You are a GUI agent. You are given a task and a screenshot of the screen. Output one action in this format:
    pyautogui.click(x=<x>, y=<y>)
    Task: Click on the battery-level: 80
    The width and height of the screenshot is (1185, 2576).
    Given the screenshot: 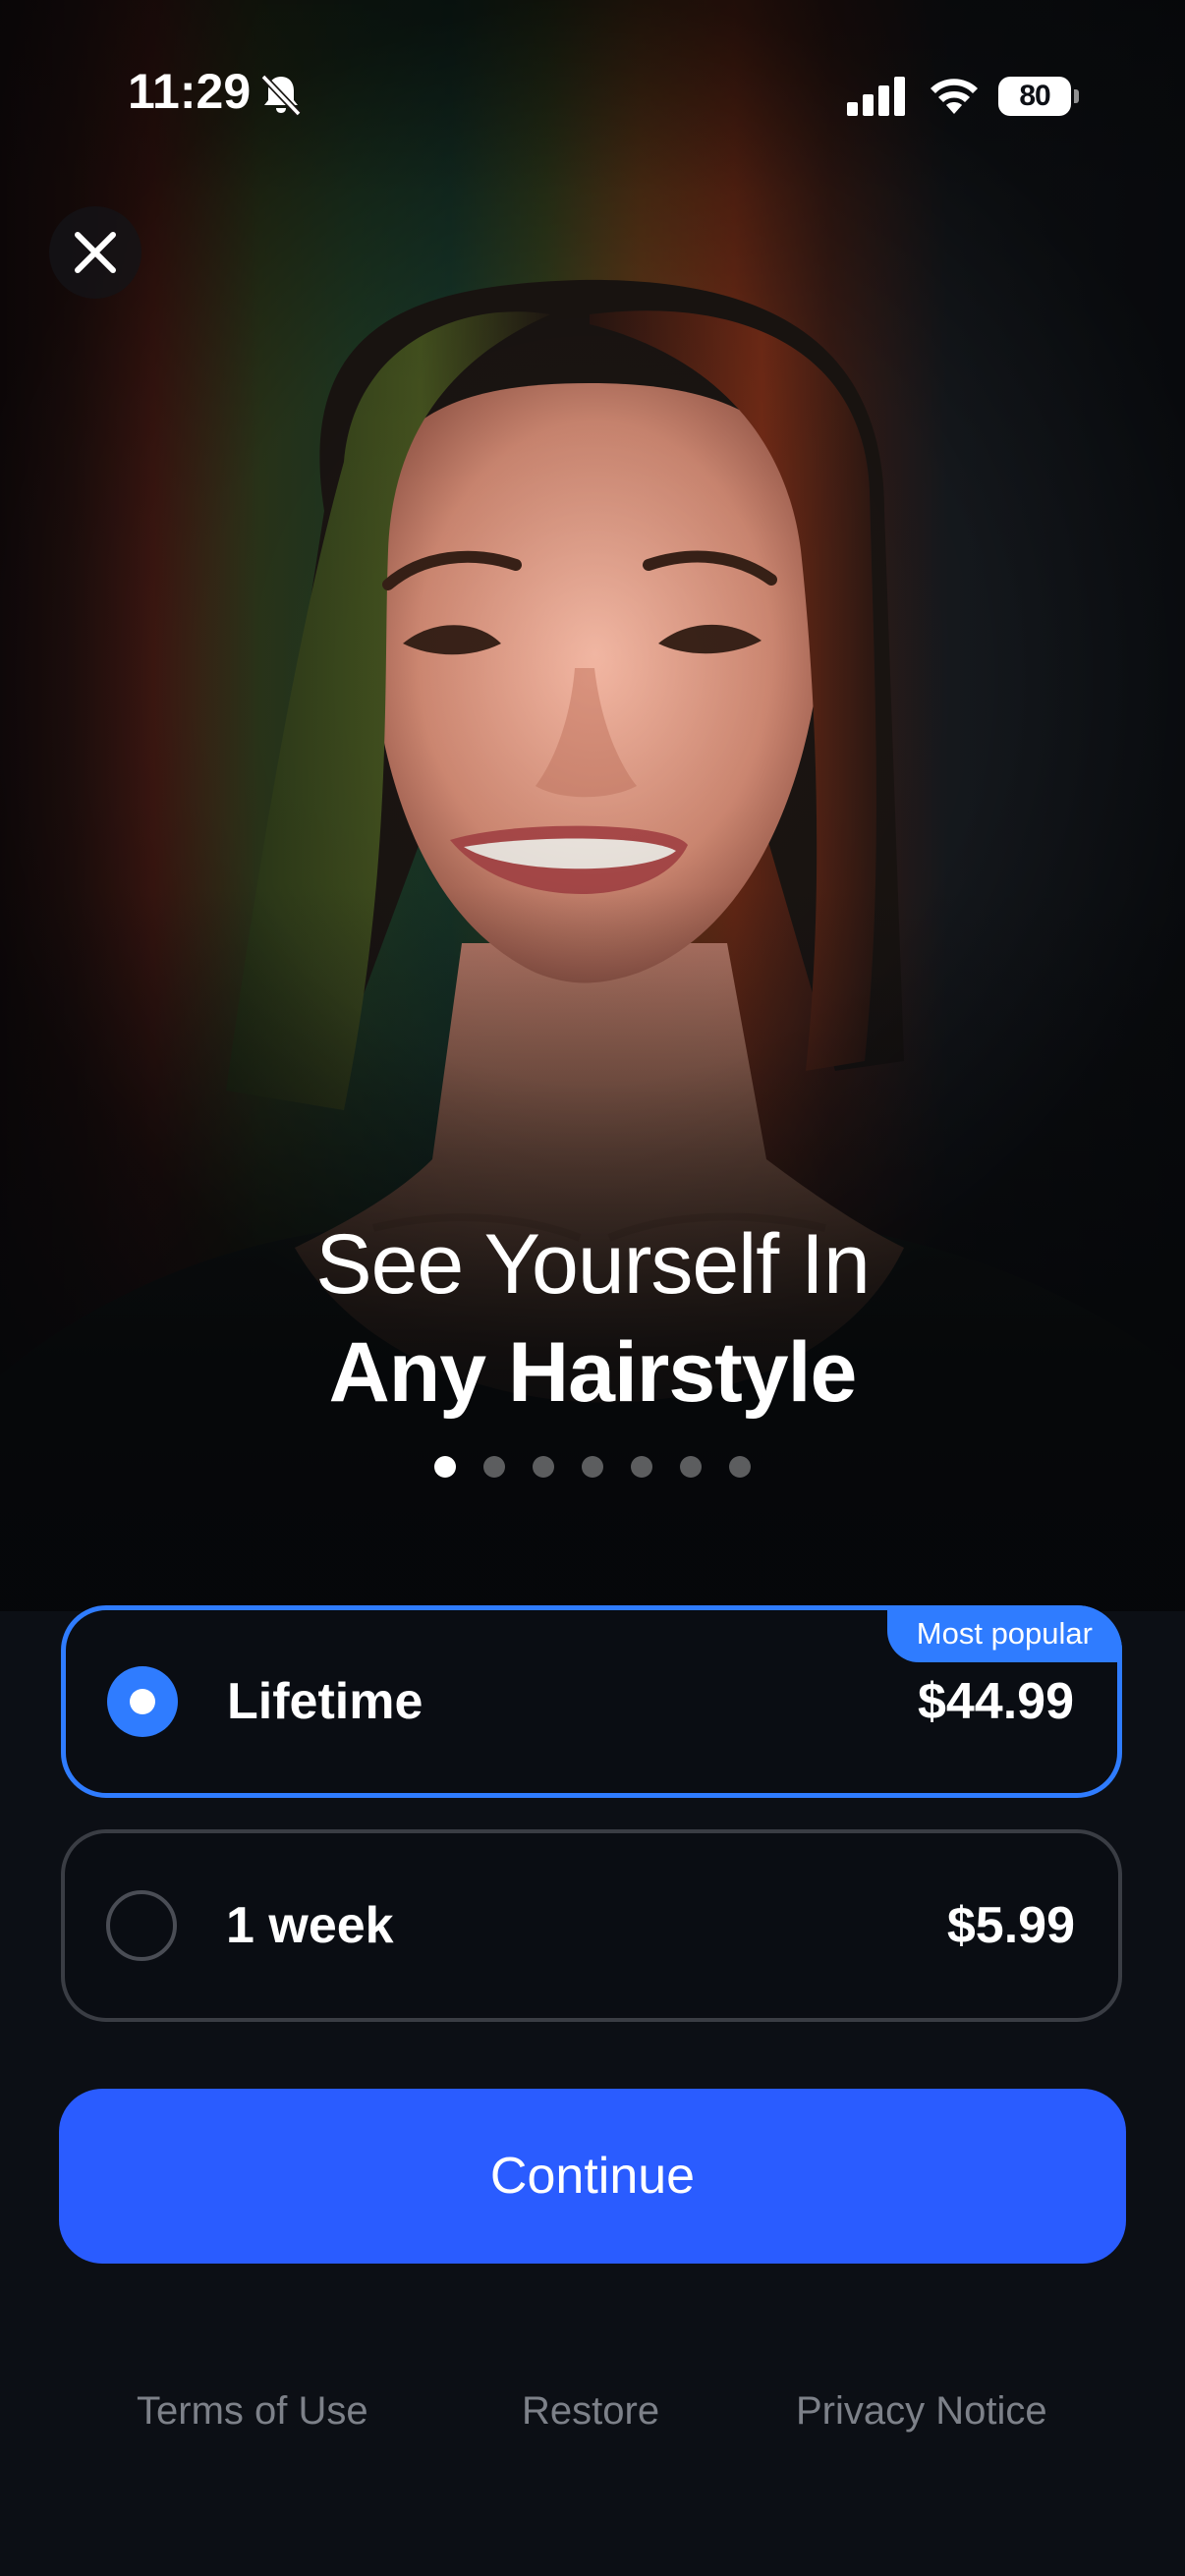 What is the action you would take?
    pyautogui.click(x=1034, y=96)
    